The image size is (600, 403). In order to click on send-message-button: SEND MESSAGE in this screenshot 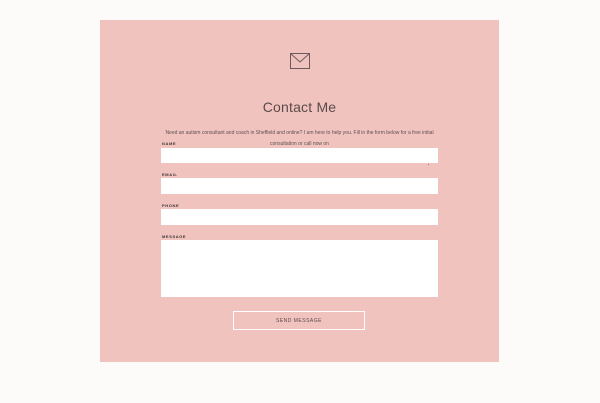, I will do `click(299, 320)`.